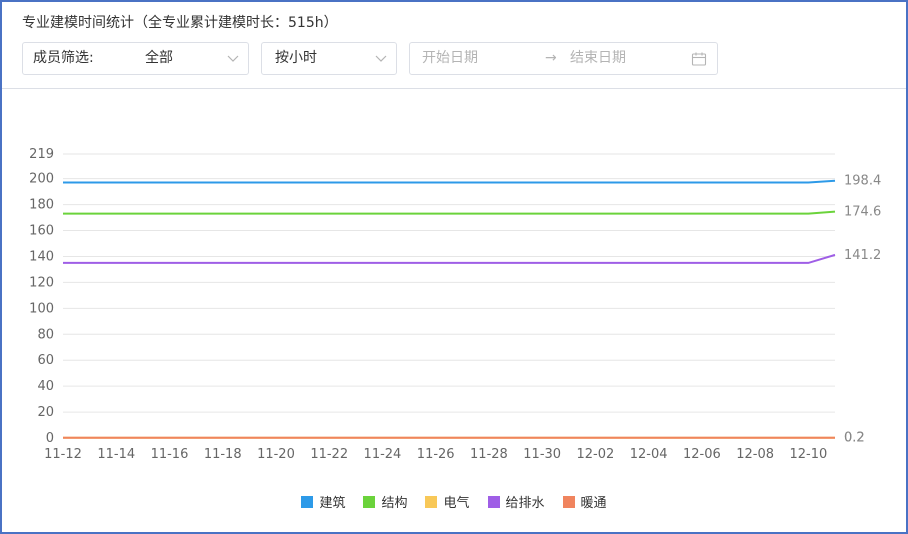  I want to click on y-tick-label: 60, so click(45, 360).